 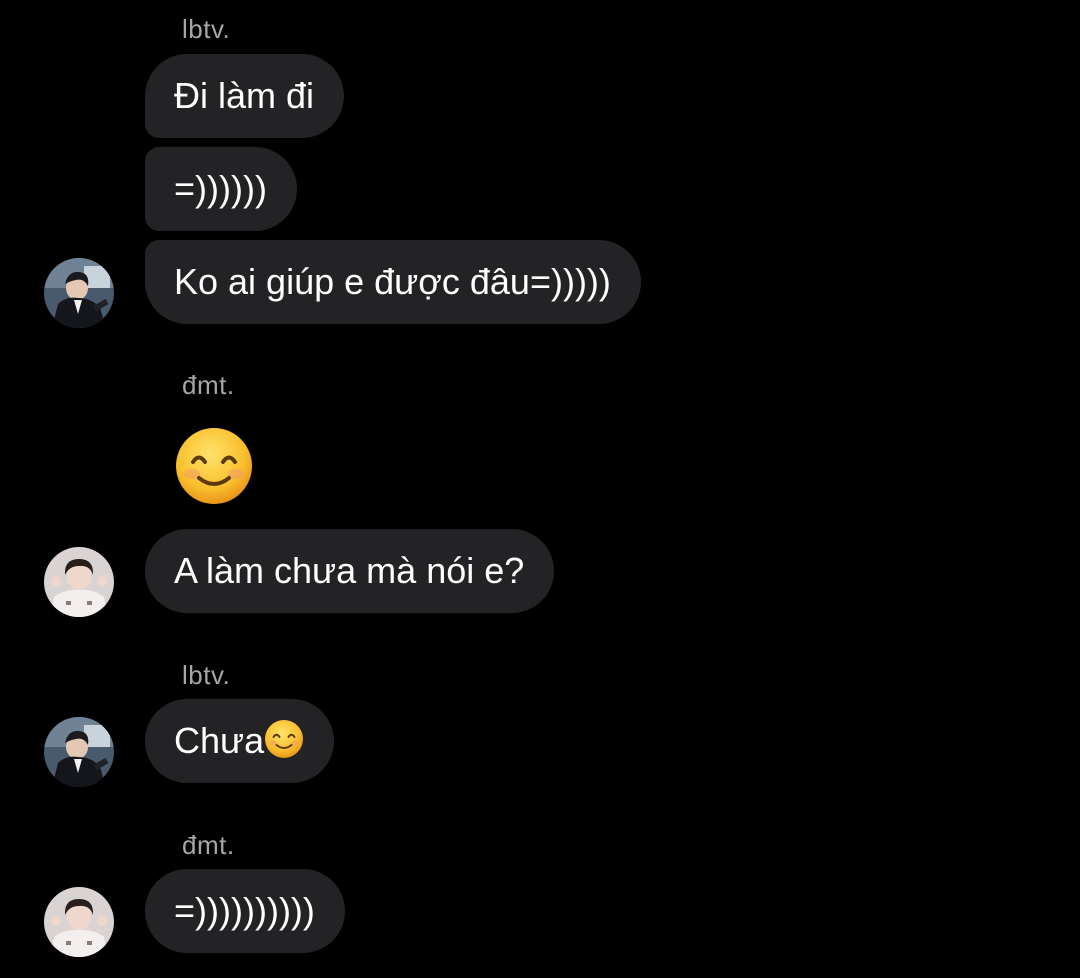 I want to click on message-text: Đi làm đi, so click(x=244, y=95).